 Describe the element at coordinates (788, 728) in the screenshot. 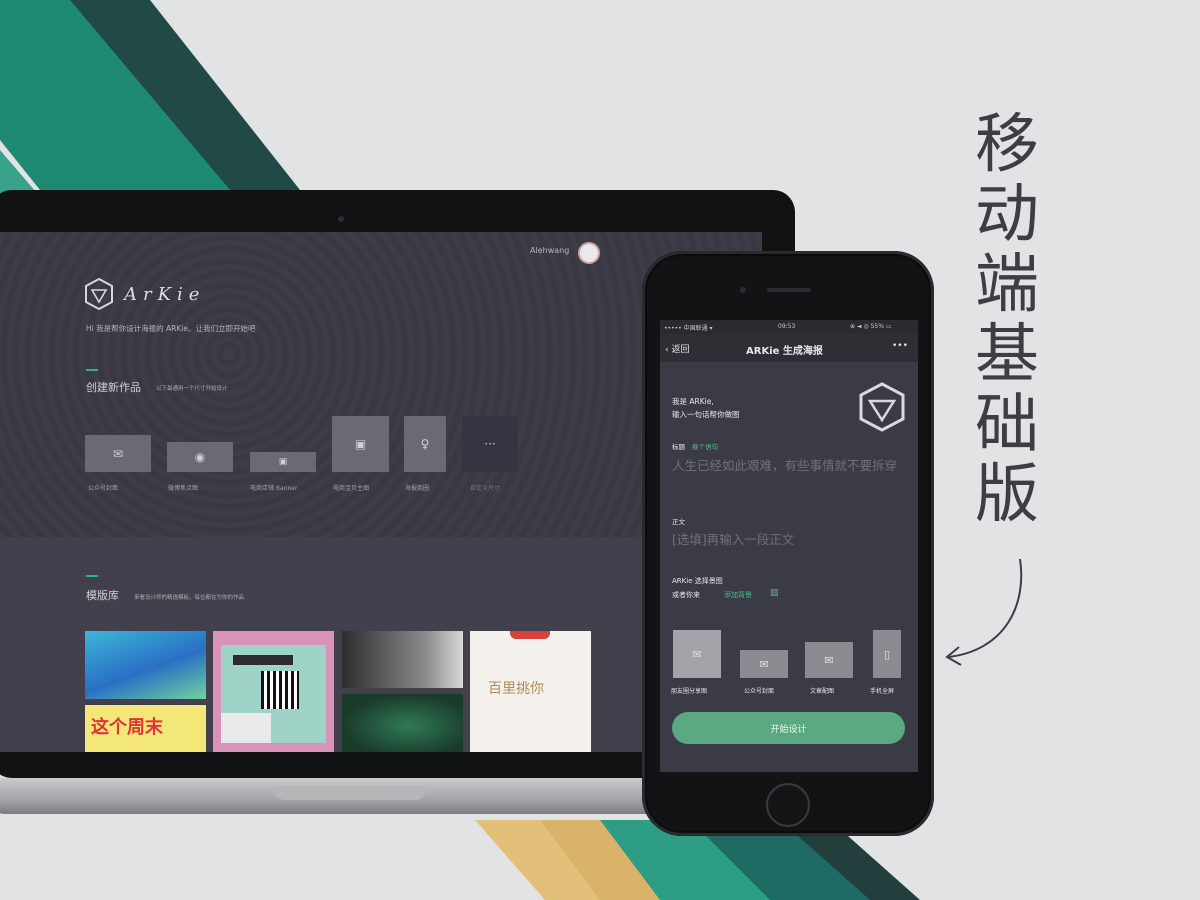

I see `start-design-button: 开始设计` at that location.